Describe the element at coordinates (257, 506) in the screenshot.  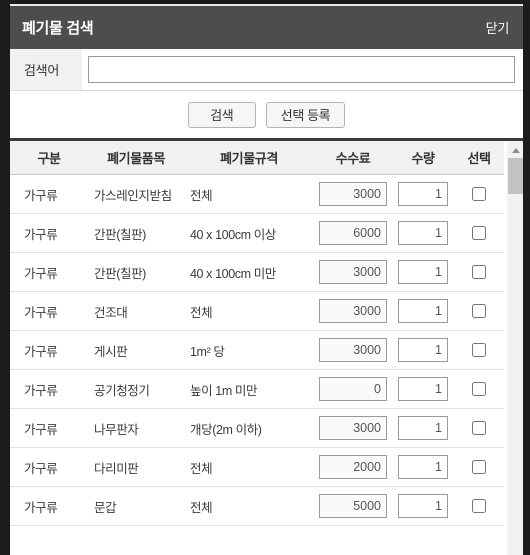
I see `table-row: 가구류 문갑 전체` at that location.